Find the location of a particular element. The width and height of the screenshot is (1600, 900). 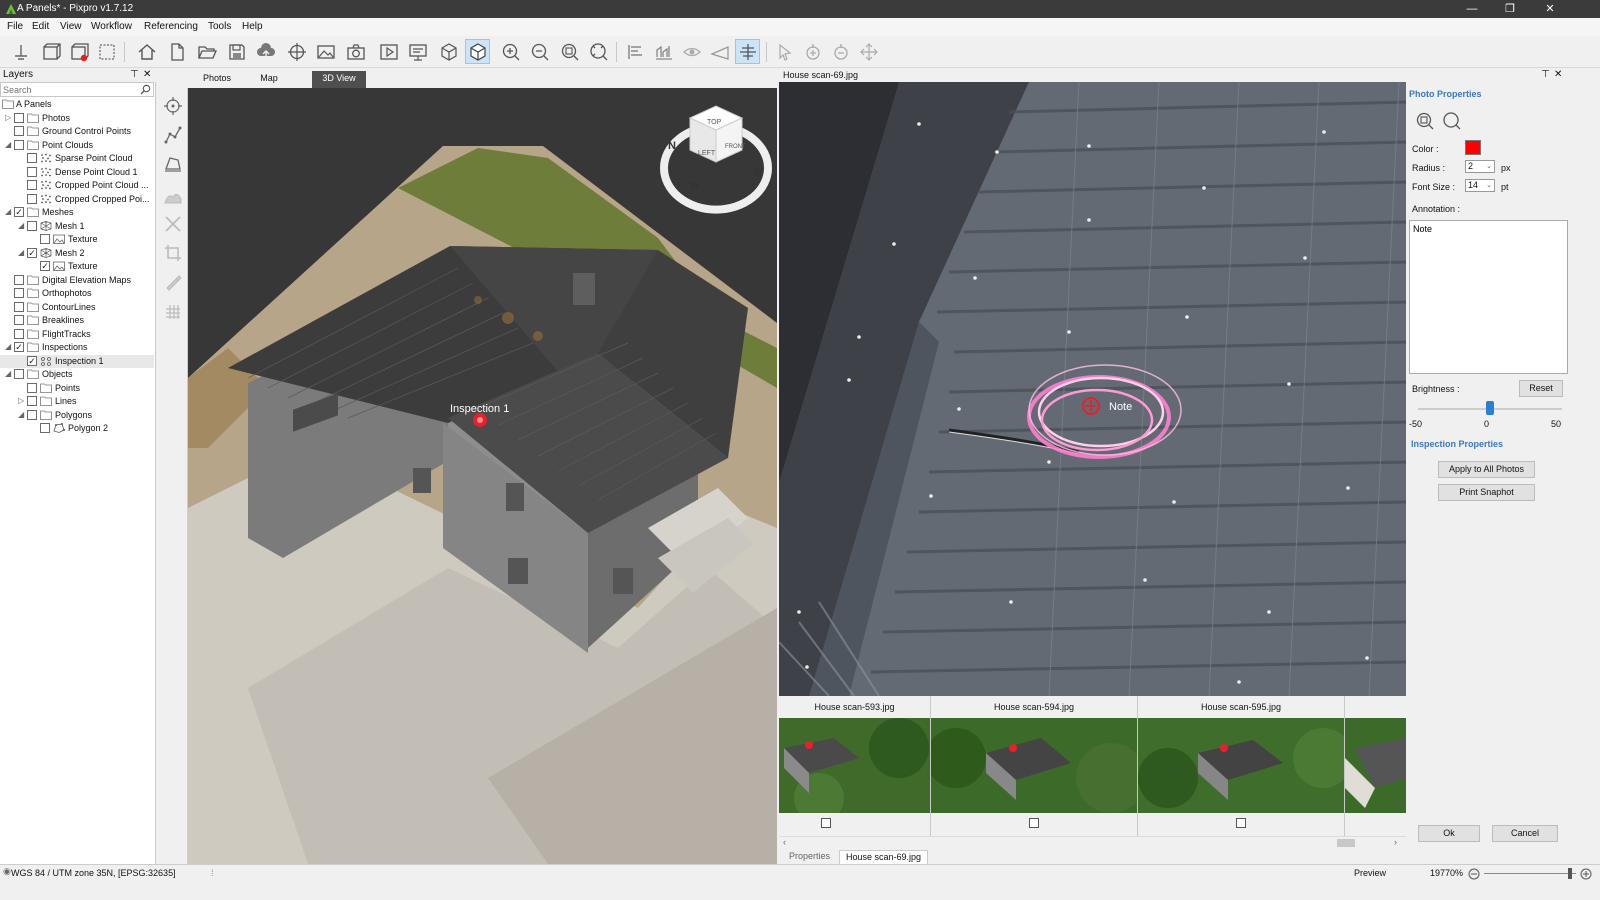

tree-item: ContourLines is located at coordinates (77, 308).